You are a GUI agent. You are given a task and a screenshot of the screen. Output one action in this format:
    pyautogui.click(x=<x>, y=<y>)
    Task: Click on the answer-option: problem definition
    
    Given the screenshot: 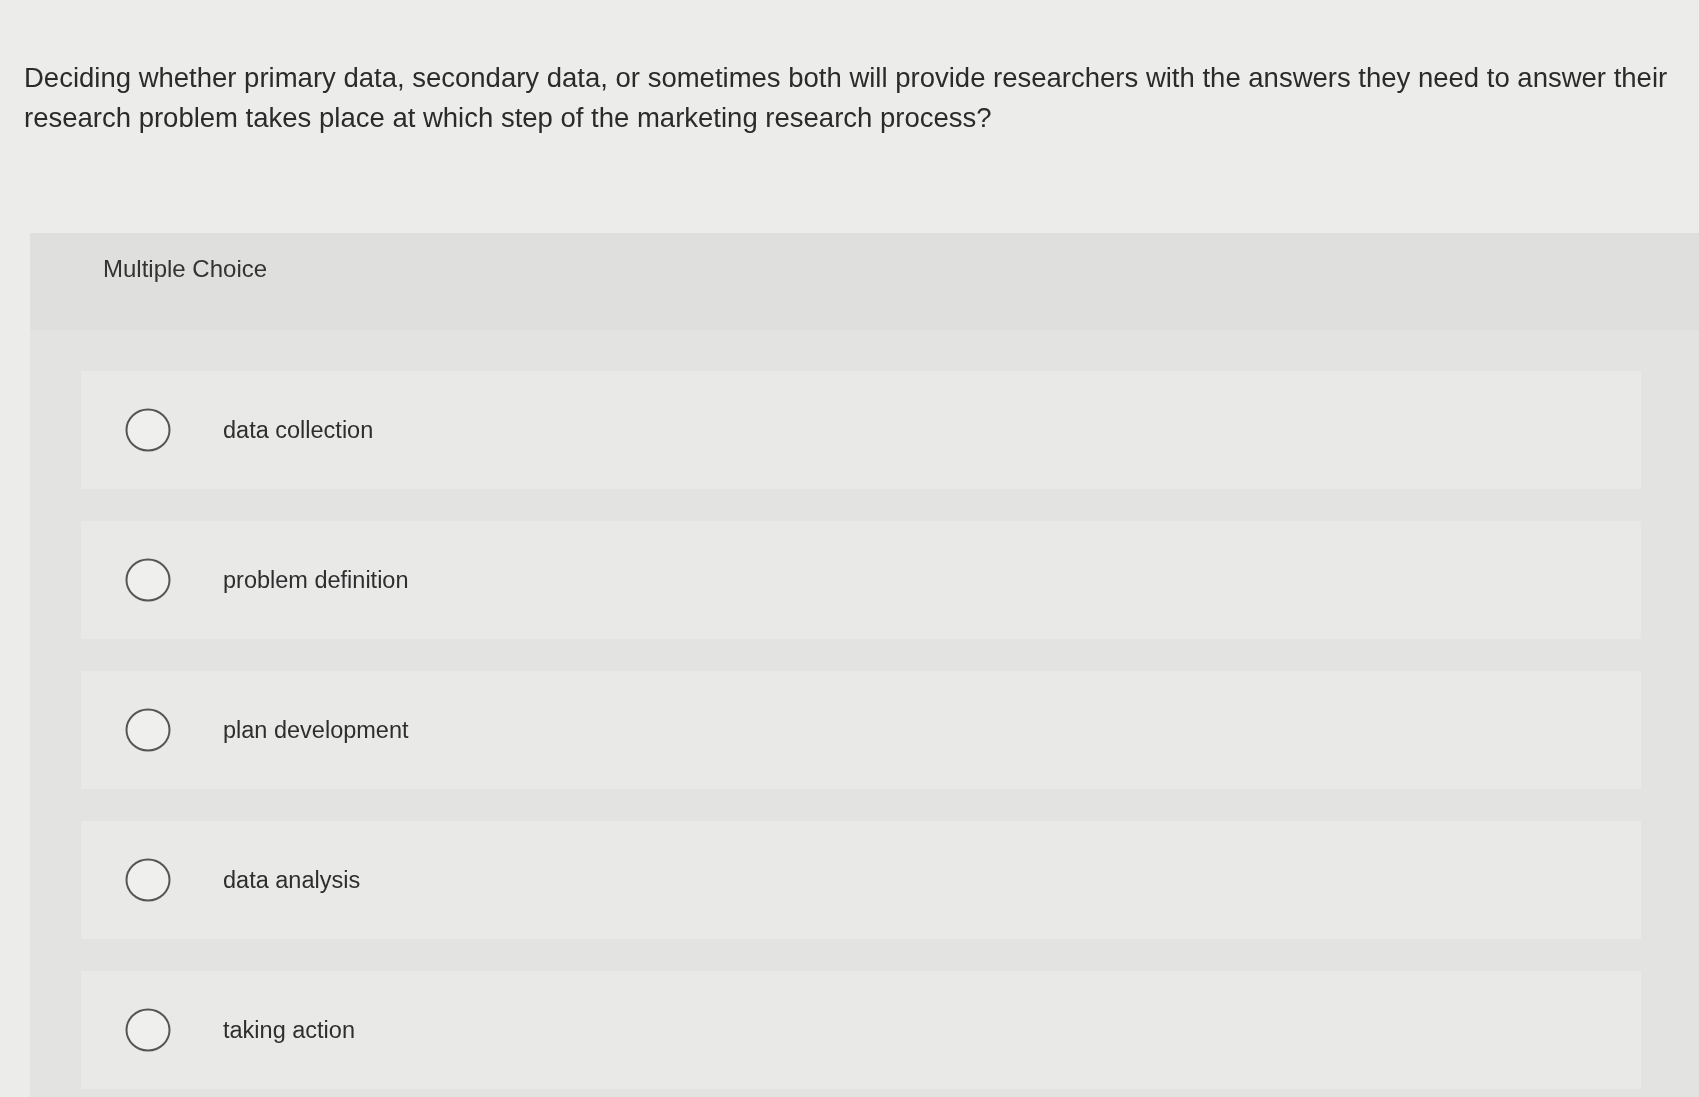 What is the action you would take?
    pyautogui.click(x=861, y=580)
    